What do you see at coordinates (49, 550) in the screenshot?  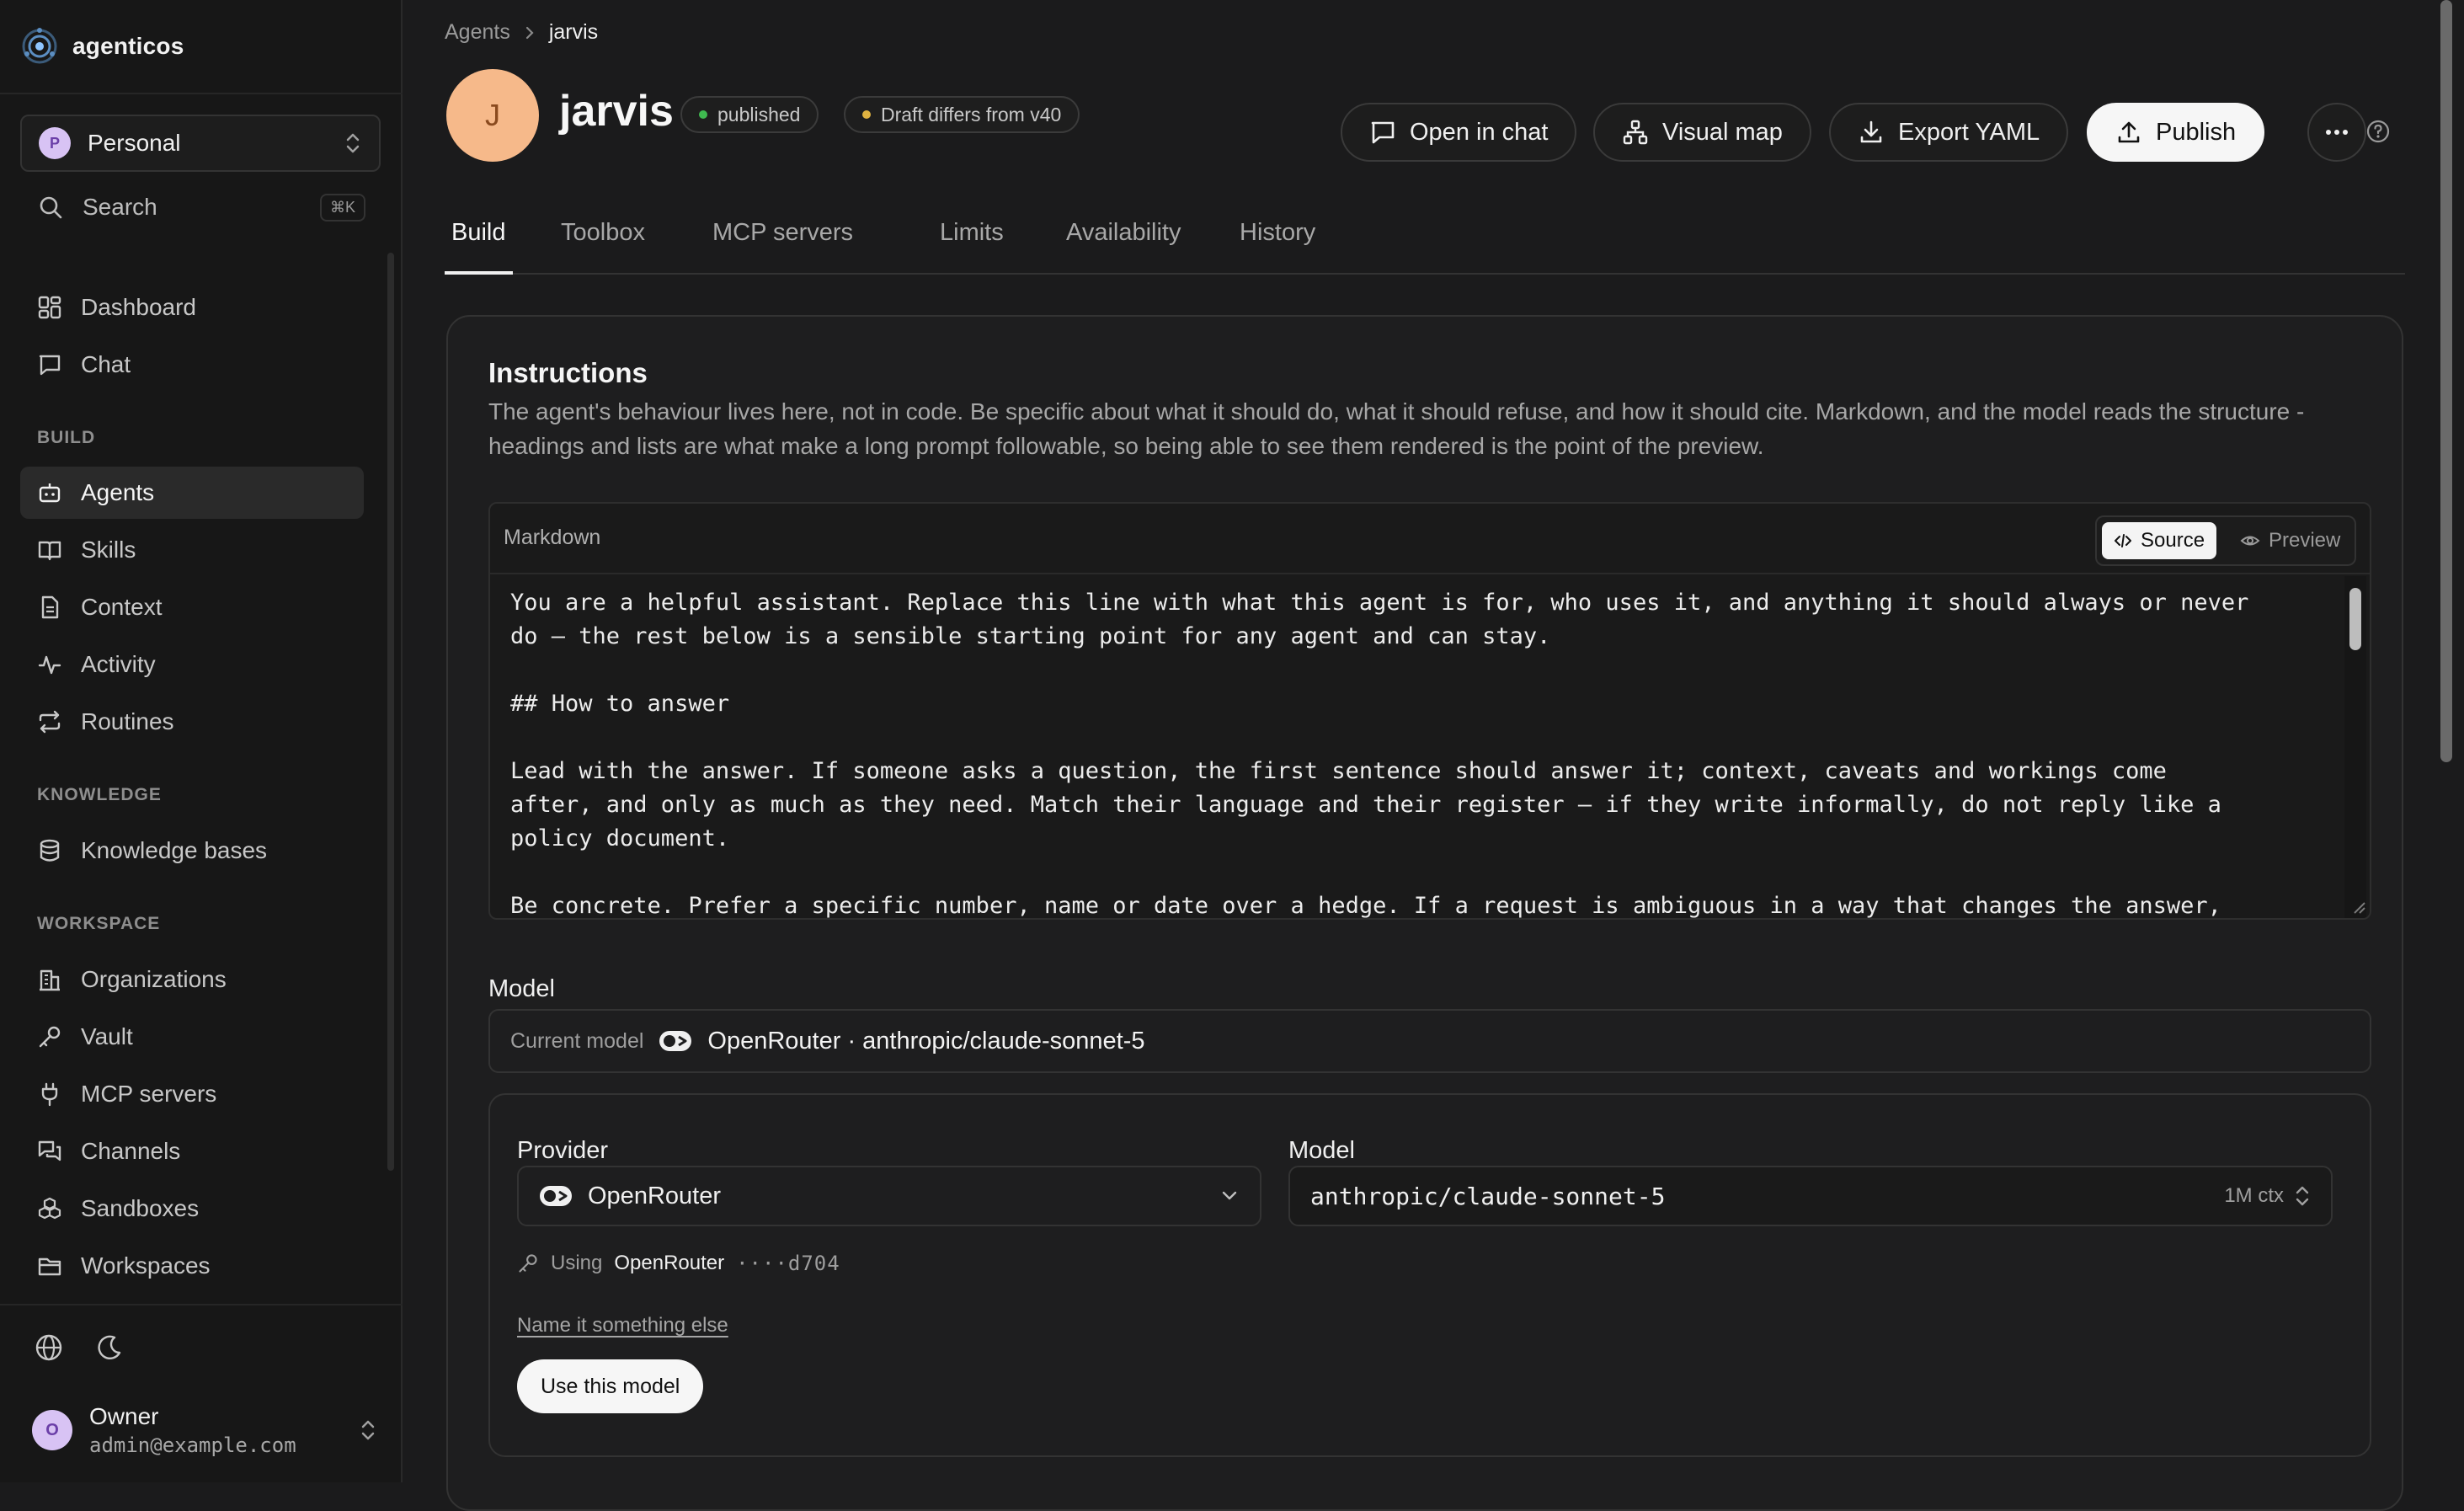 I see `book-icon` at bounding box center [49, 550].